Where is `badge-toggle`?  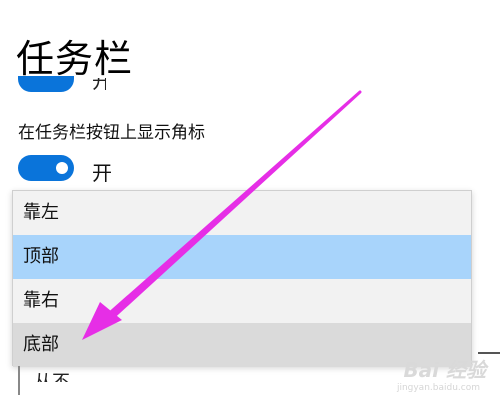
badge-toggle is located at coordinates (46, 168).